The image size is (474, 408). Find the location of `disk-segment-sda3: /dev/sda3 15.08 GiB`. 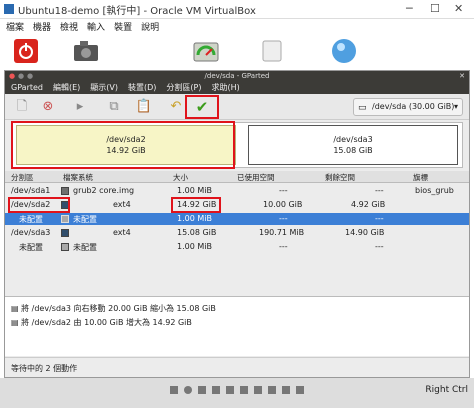

disk-segment-sda3: /dev/sda3 15.08 GiB is located at coordinates (353, 145).